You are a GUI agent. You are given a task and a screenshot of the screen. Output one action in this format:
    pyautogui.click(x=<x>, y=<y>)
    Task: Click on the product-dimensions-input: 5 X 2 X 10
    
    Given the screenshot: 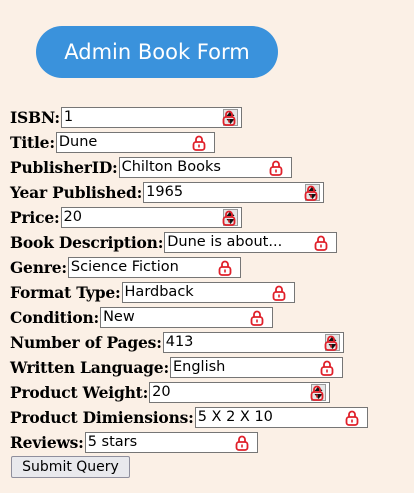 What is the action you would take?
    pyautogui.click(x=281, y=417)
    